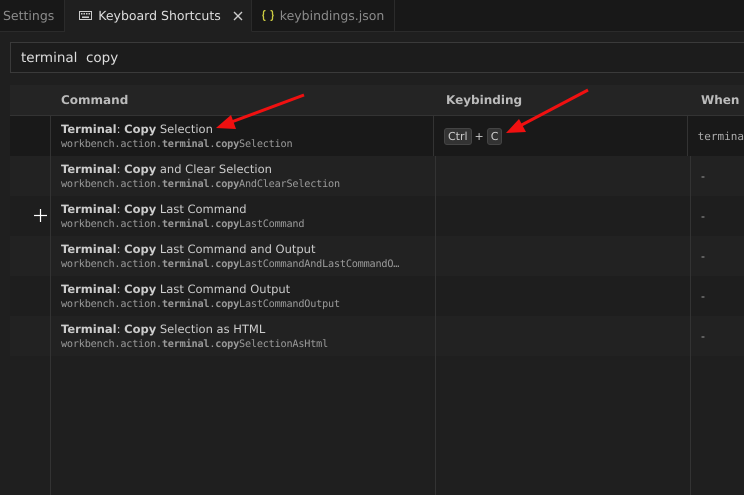 The height and width of the screenshot is (495, 744). Describe the element at coordinates (85, 15) in the screenshot. I see `keyboard-icon` at that location.